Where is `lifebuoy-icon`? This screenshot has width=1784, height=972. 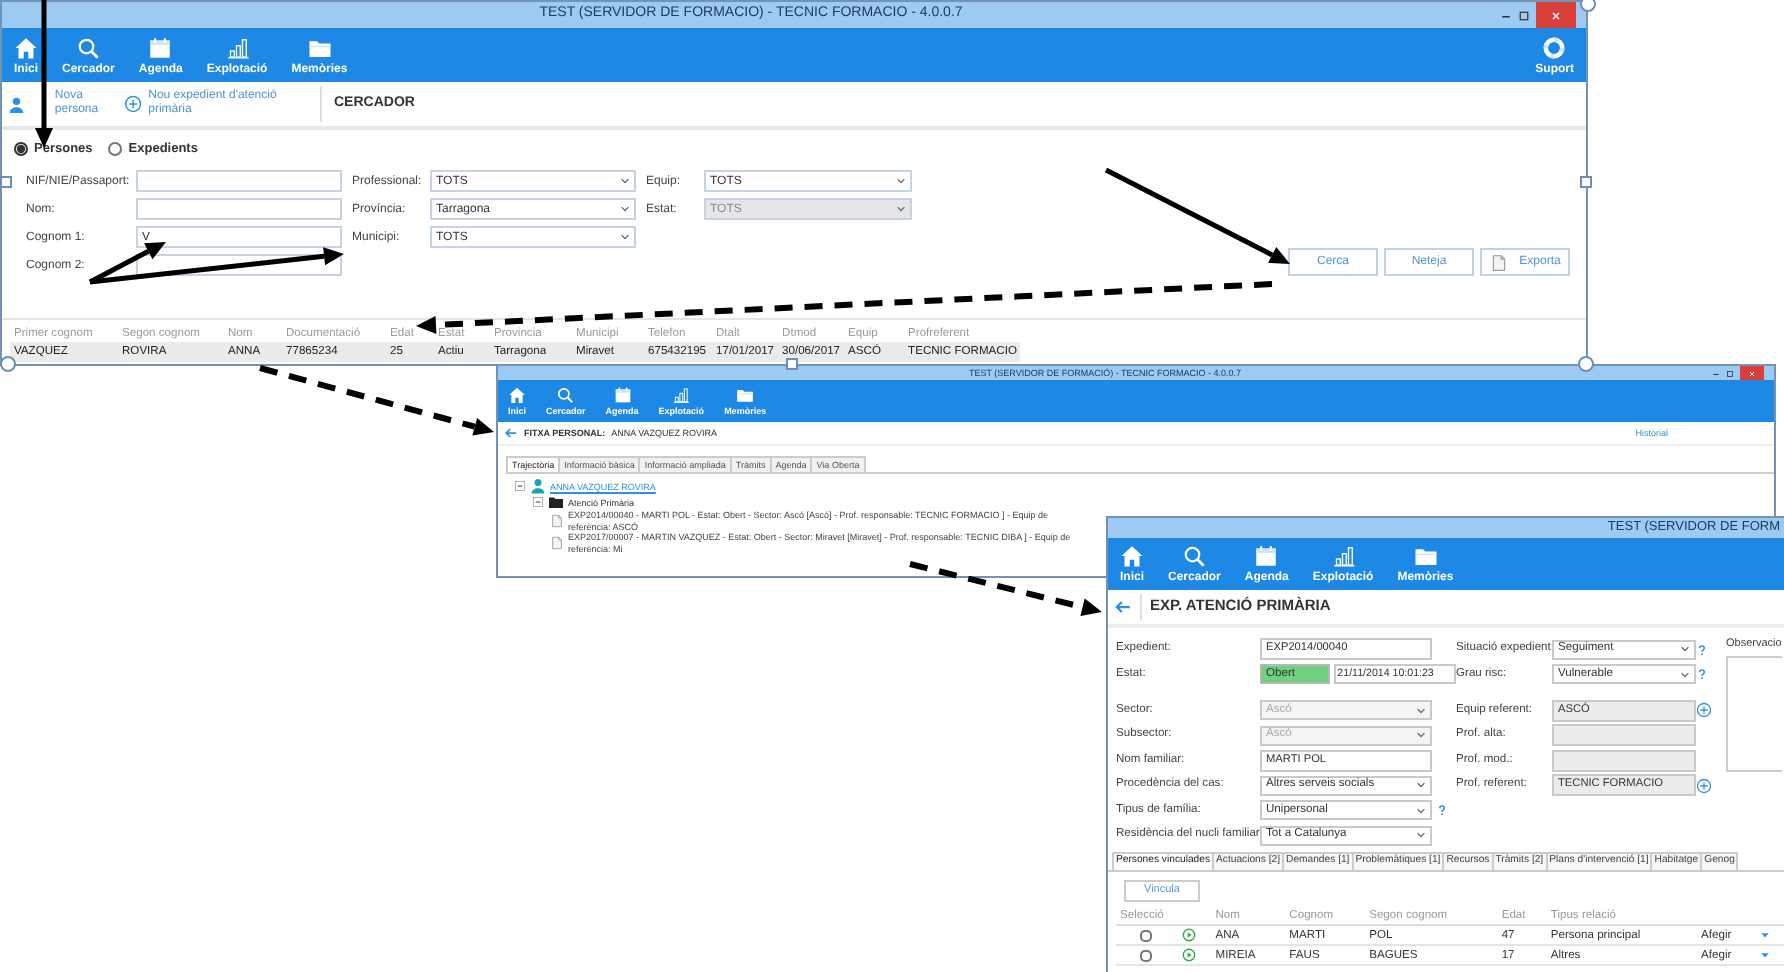 lifebuoy-icon is located at coordinates (1554, 47).